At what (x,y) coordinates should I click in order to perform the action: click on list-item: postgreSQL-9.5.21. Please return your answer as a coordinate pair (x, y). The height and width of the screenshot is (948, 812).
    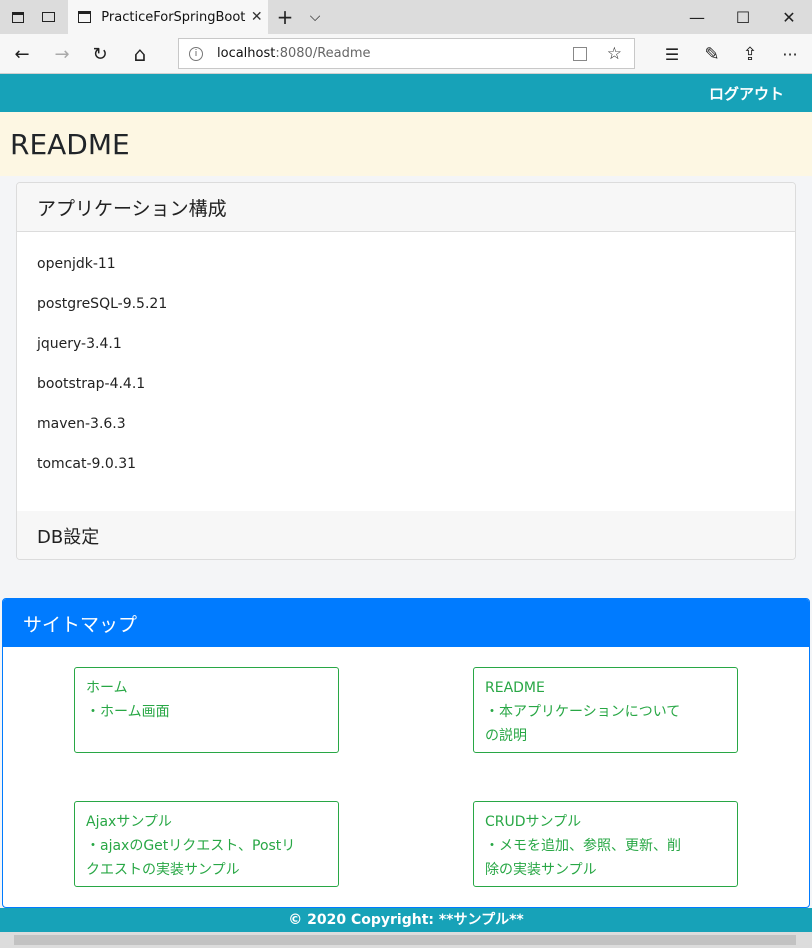
    Looking at the image, I should click on (102, 304).